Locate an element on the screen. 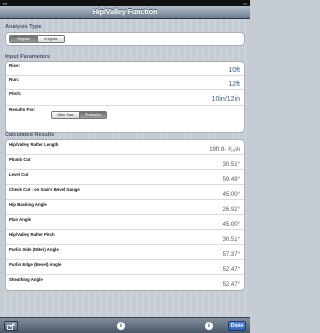 The width and height of the screenshot is (320, 333). result-row-plumb-cut: Plumb Cut 30.51° is located at coordinates (125, 162).